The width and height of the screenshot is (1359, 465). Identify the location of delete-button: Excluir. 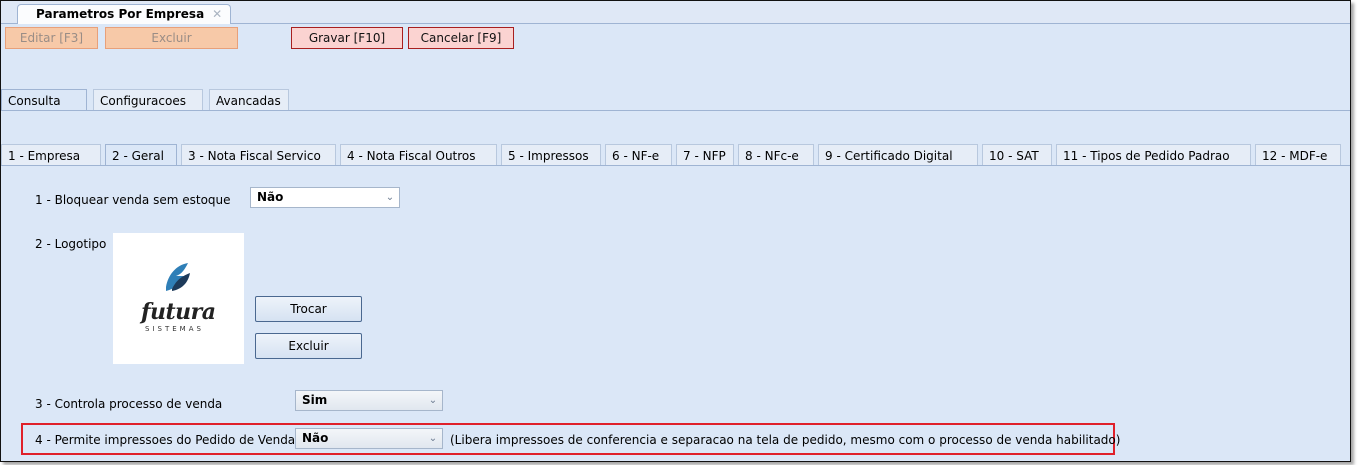
(171, 38).